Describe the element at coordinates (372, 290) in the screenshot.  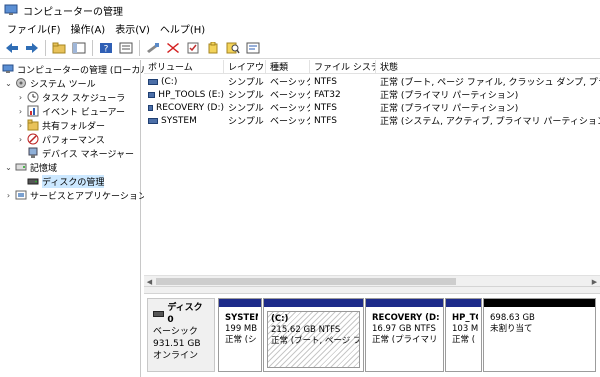
I see `pane-splitter` at that location.